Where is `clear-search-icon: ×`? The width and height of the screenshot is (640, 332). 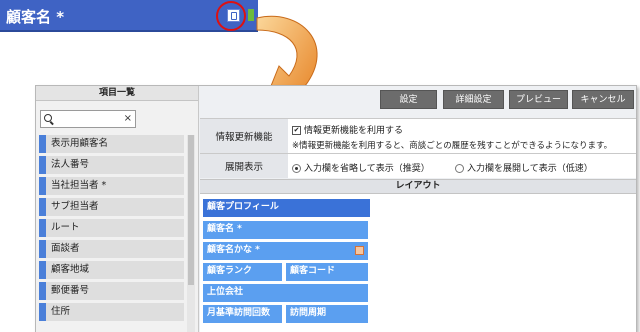
clear-search-icon: × is located at coordinates (128, 118).